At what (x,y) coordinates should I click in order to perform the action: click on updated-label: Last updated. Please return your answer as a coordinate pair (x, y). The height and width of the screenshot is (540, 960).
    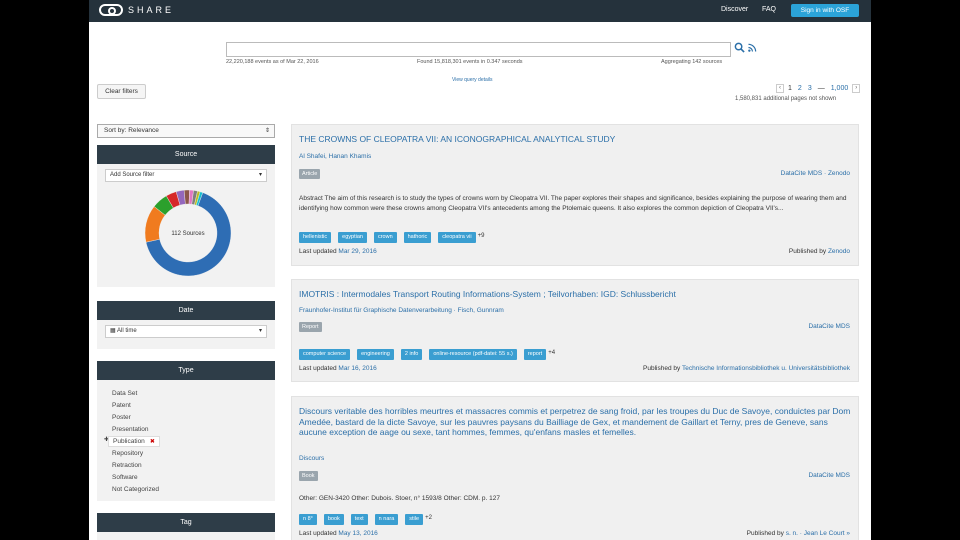
    Looking at the image, I should click on (318, 251).